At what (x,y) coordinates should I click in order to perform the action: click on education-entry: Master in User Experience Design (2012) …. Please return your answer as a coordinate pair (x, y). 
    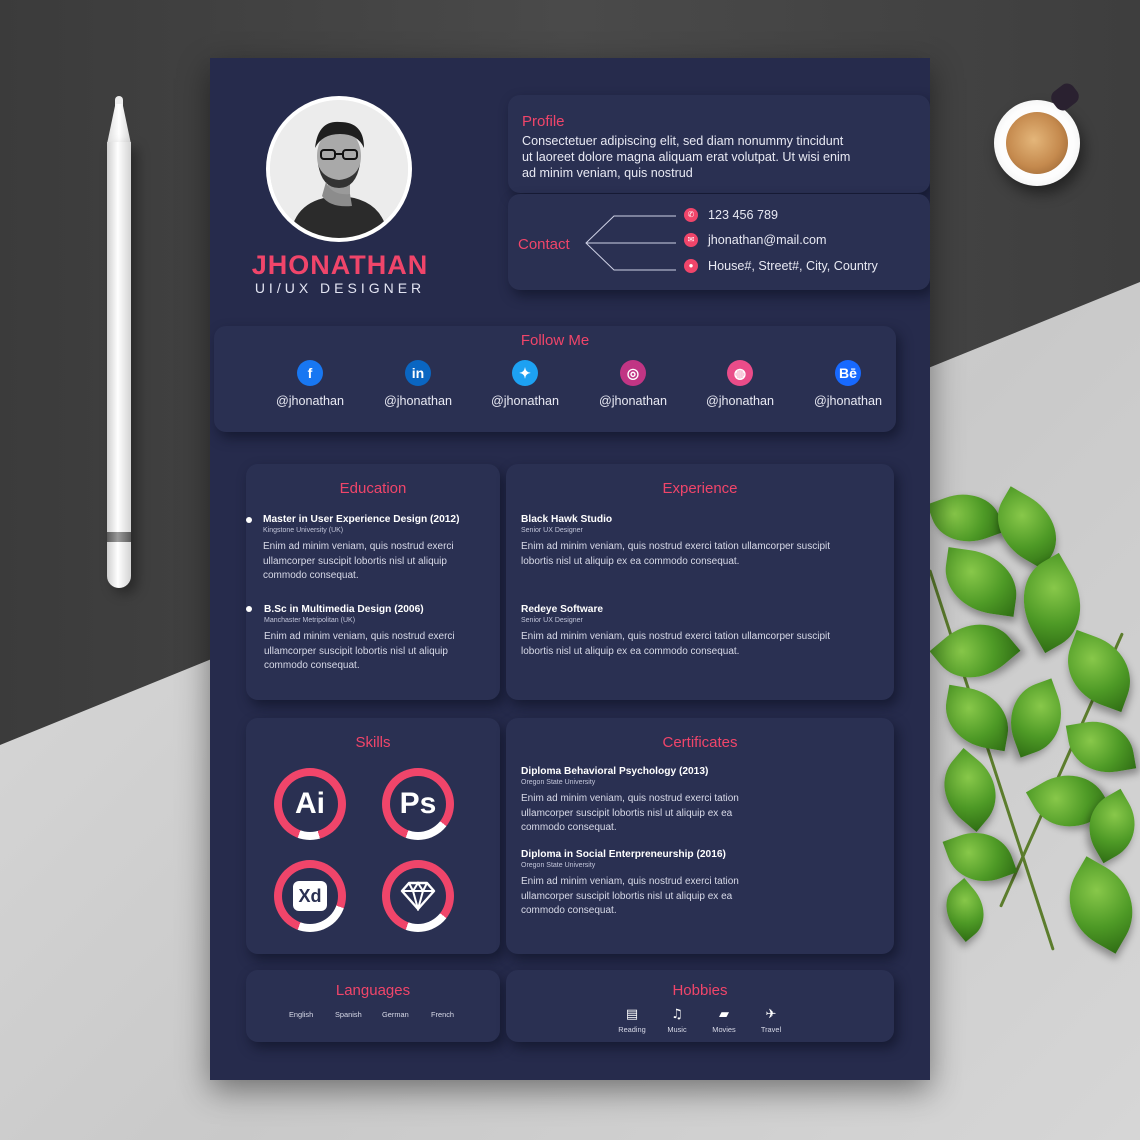
    Looking at the image, I should click on (379, 549).